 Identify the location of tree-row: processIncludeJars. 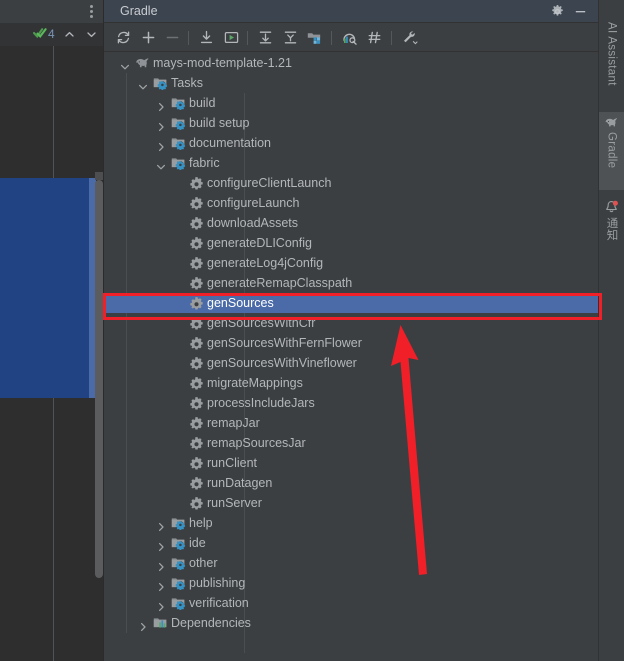
(351, 403).